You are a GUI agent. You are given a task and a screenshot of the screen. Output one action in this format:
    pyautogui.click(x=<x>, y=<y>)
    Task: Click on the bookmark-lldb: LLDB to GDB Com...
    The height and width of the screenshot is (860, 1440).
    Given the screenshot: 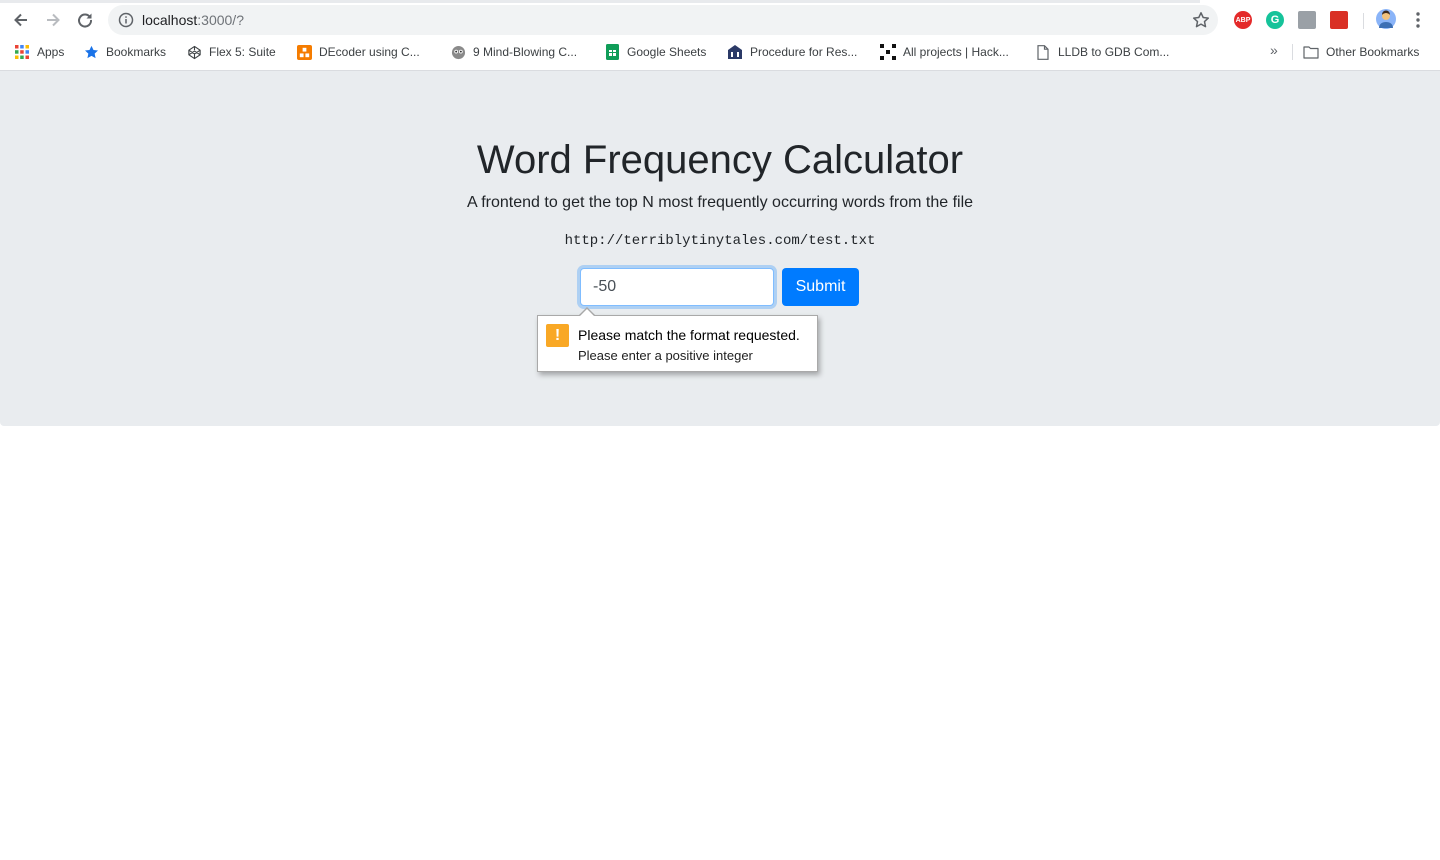 What is the action you would take?
    pyautogui.click(x=1102, y=52)
    